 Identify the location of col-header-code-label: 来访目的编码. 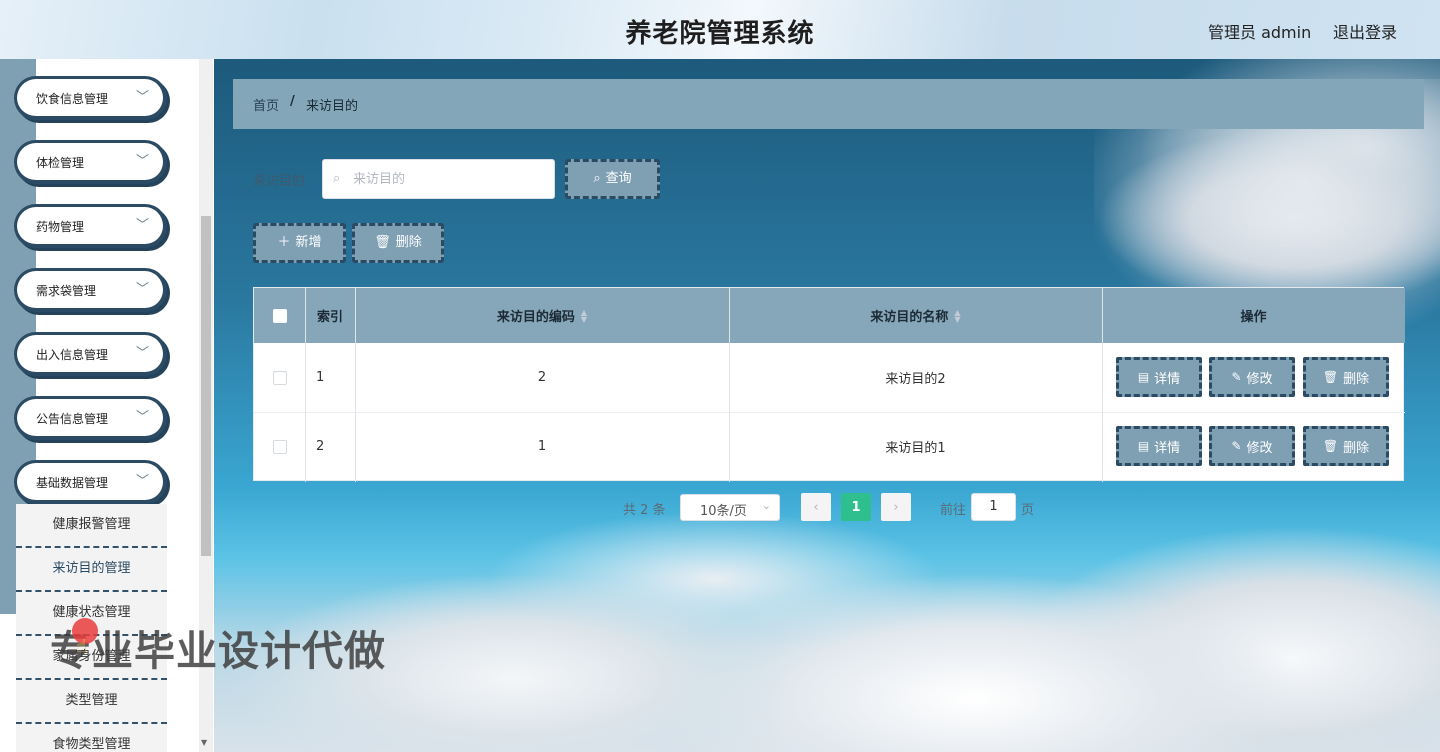
(535, 317).